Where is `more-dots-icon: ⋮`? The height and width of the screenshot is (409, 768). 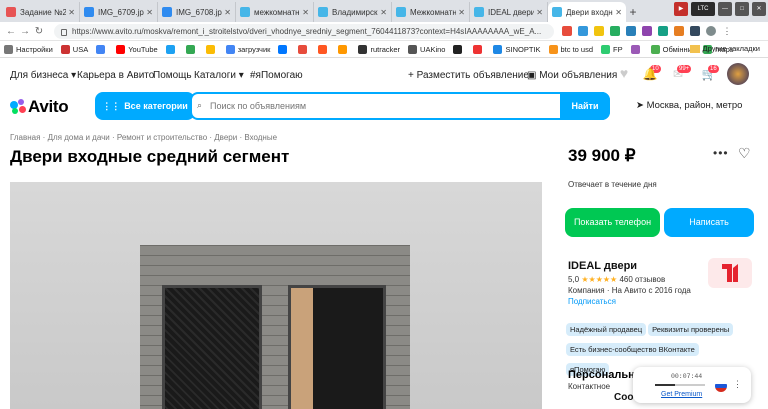
more-dots-icon: ⋮ is located at coordinates (737, 384).